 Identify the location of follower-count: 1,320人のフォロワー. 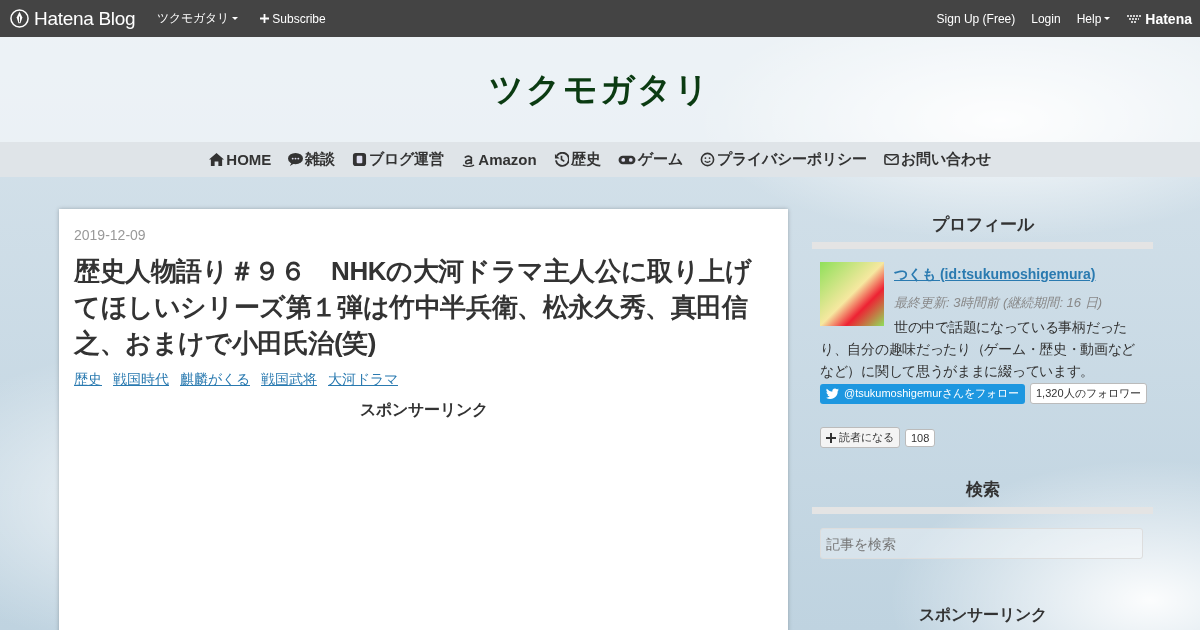
(1088, 393).